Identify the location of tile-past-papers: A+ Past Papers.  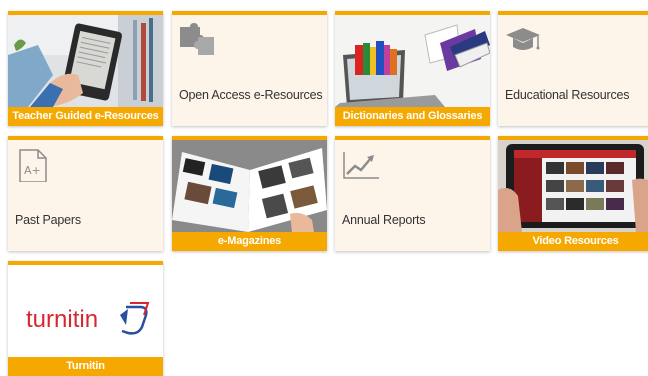
(85, 193).